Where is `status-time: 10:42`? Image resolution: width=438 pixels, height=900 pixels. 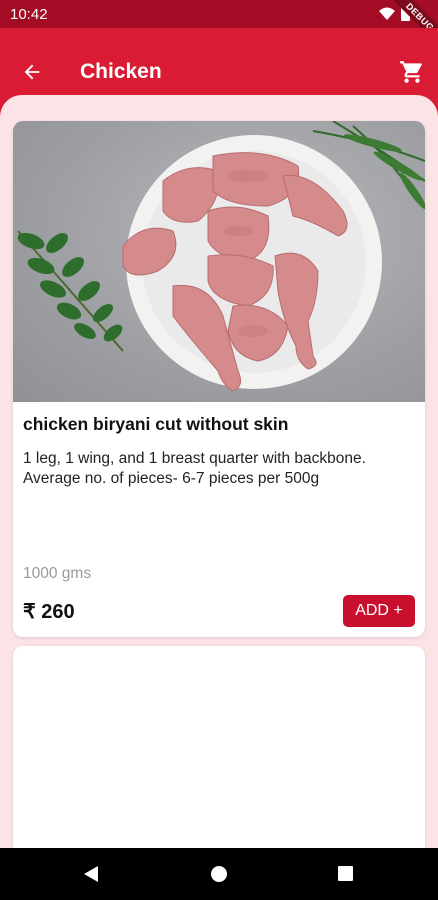 status-time: 10:42 is located at coordinates (29, 14).